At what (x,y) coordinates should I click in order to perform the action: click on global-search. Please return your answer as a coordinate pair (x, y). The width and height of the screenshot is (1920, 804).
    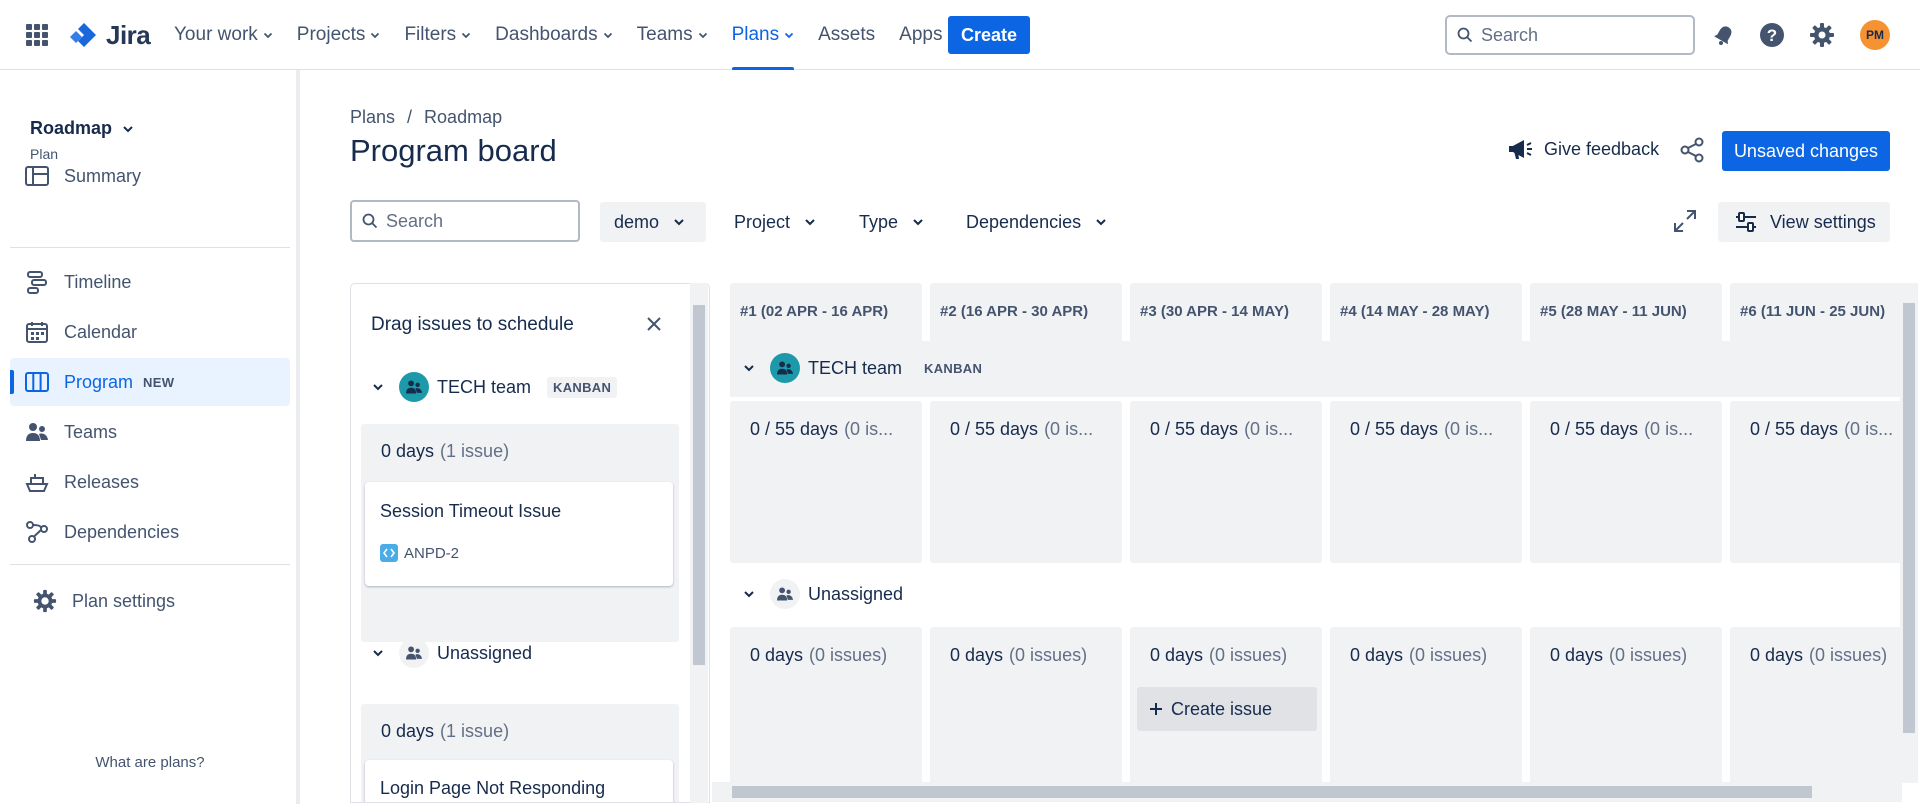
    Looking at the image, I should click on (1570, 35).